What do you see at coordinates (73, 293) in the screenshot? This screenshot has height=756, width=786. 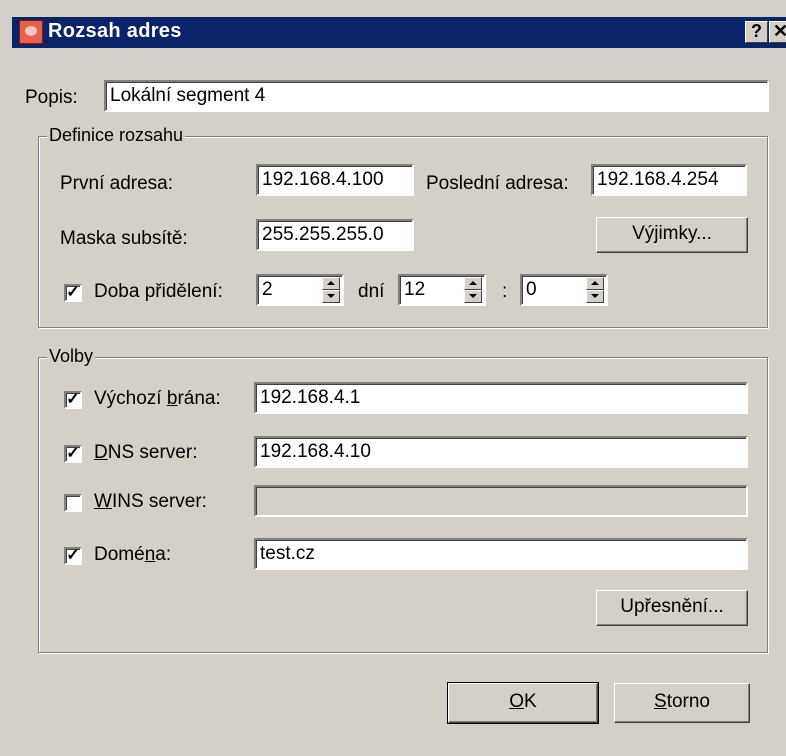 I see `lease-checkbox: ✓` at bounding box center [73, 293].